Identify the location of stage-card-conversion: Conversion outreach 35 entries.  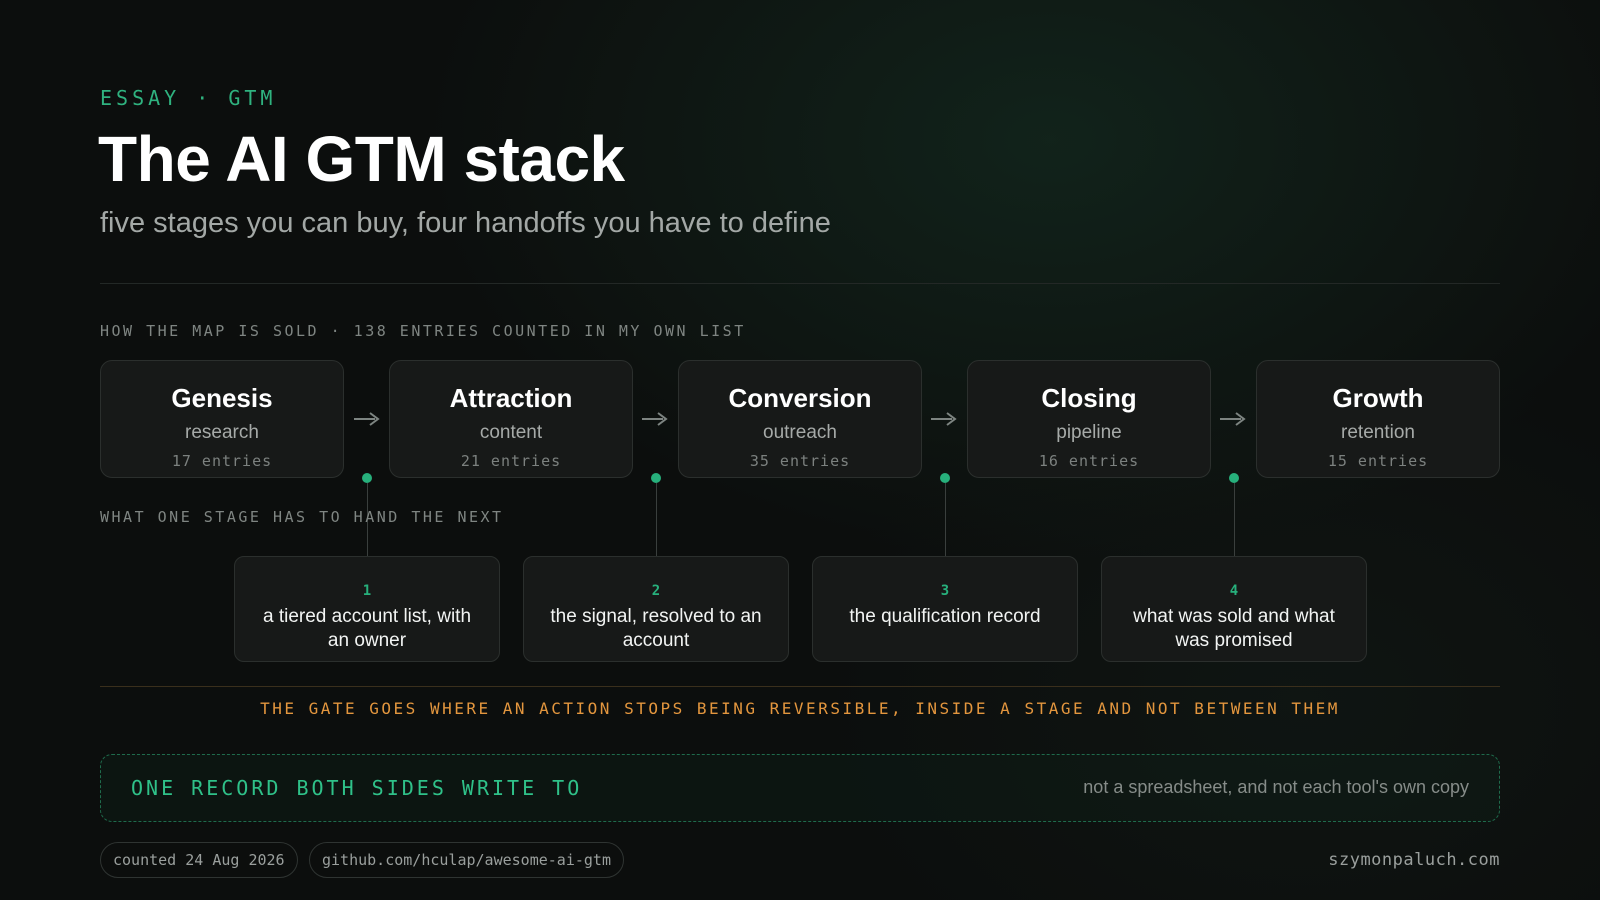
(800, 419).